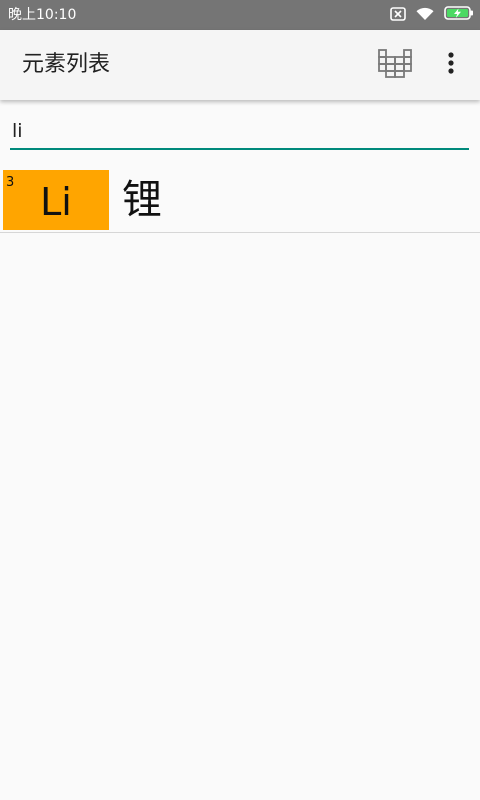 Image resolution: width=480 pixels, height=800 pixels. Describe the element at coordinates (240, 200) in the screenshot. I see `list-item: 3 Li 锂` at that location.